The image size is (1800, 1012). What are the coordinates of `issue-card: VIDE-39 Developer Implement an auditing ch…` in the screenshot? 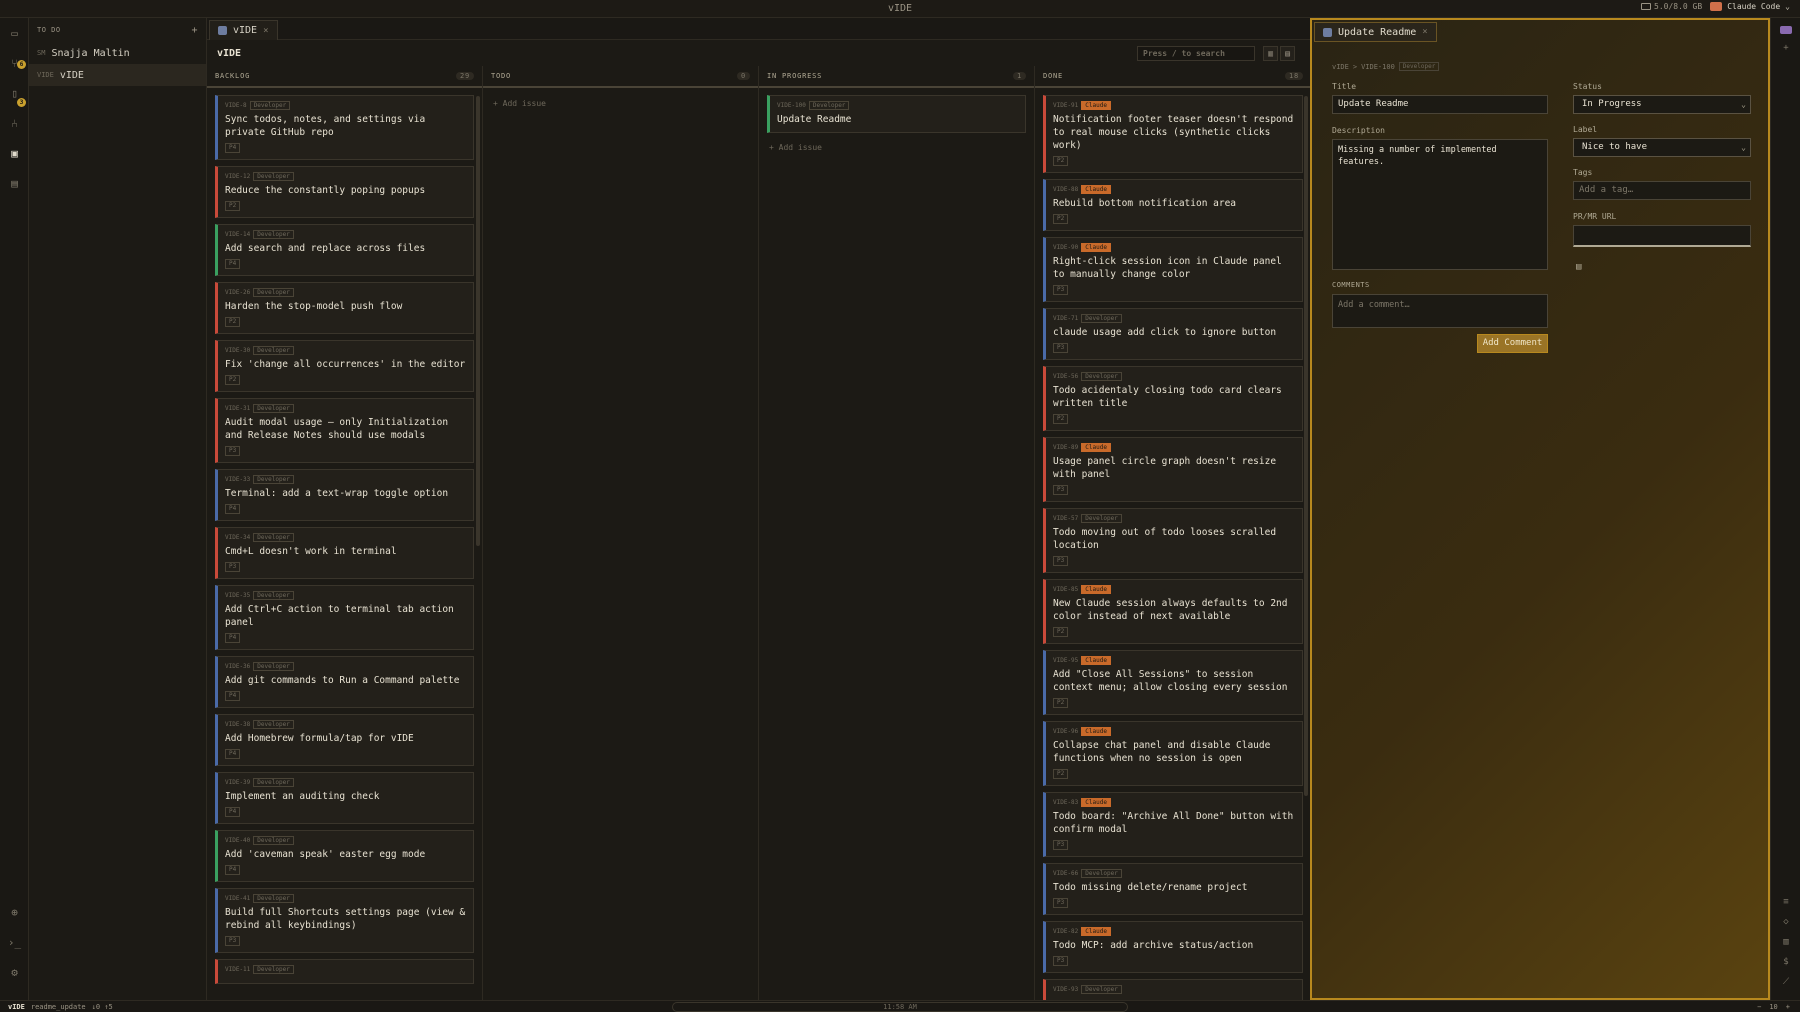 It's located at (344, 798).